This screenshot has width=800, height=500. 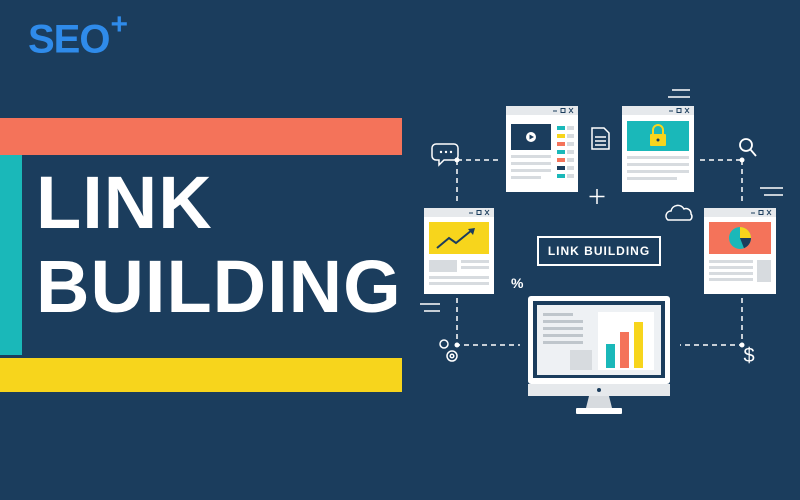 What do you see at coordinates (748, 147) in the screenshot?
I see `search-icon` at bounding box center [748, 147].